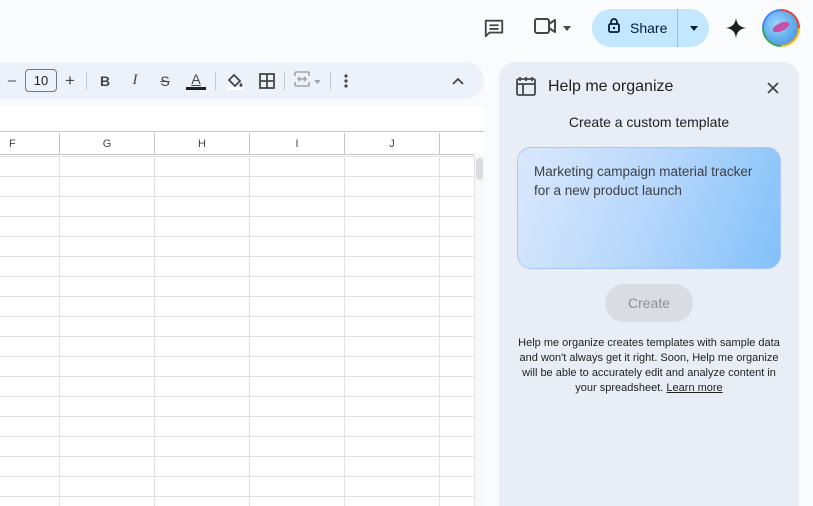 This screenshot has height=506, width=813. I want to click on formula-bar, so click(242, 119).